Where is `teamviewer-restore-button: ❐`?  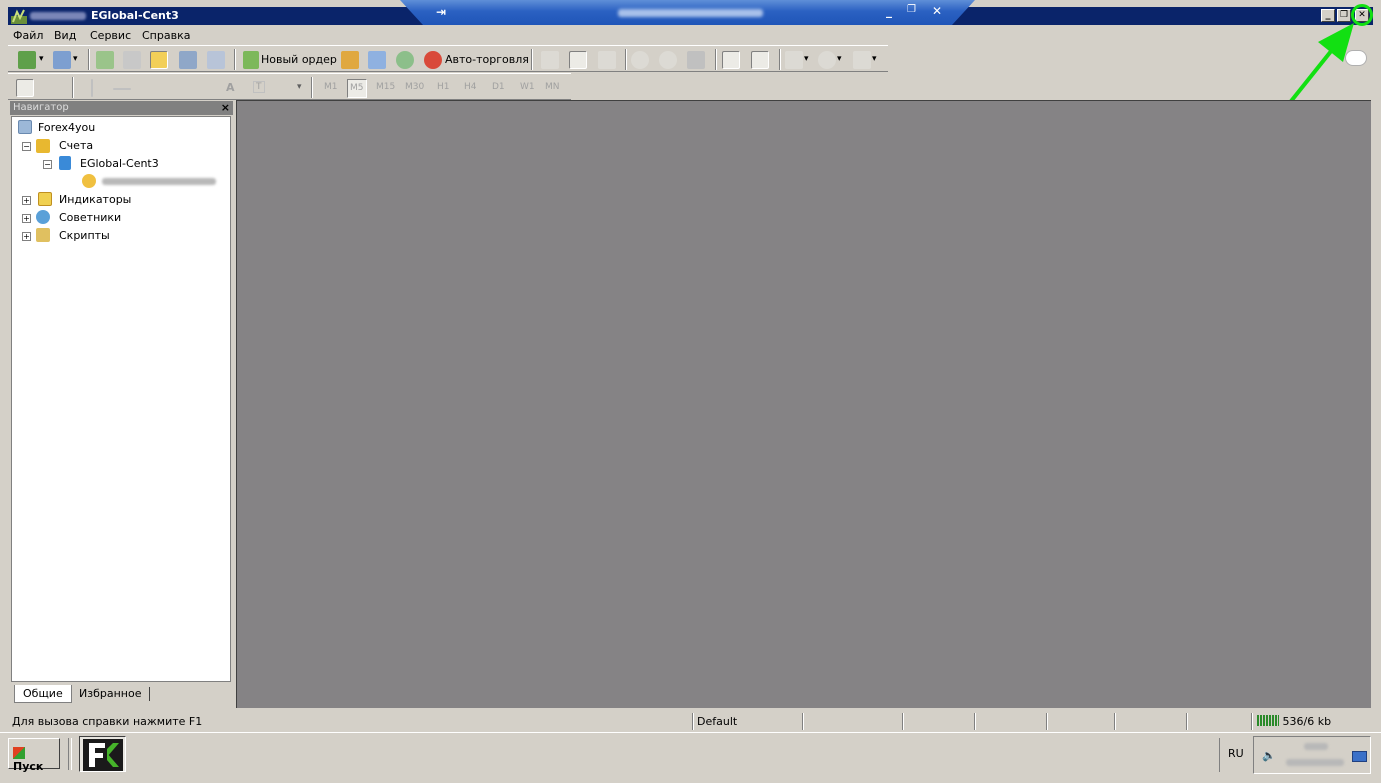 teamviewer-restore-button: ❐ is located at coordinates (911, 9).